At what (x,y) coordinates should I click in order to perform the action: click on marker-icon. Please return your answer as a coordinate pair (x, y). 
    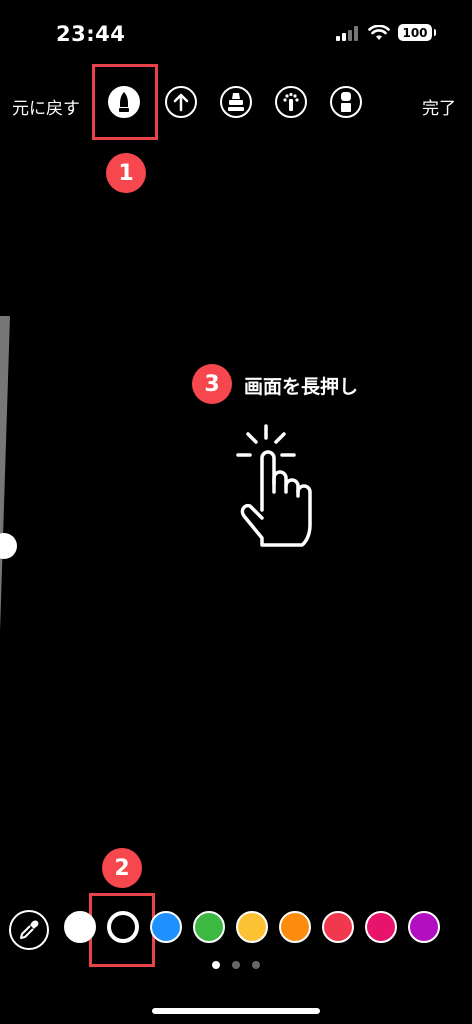
    Looking at the image, I should click on (236, 102).